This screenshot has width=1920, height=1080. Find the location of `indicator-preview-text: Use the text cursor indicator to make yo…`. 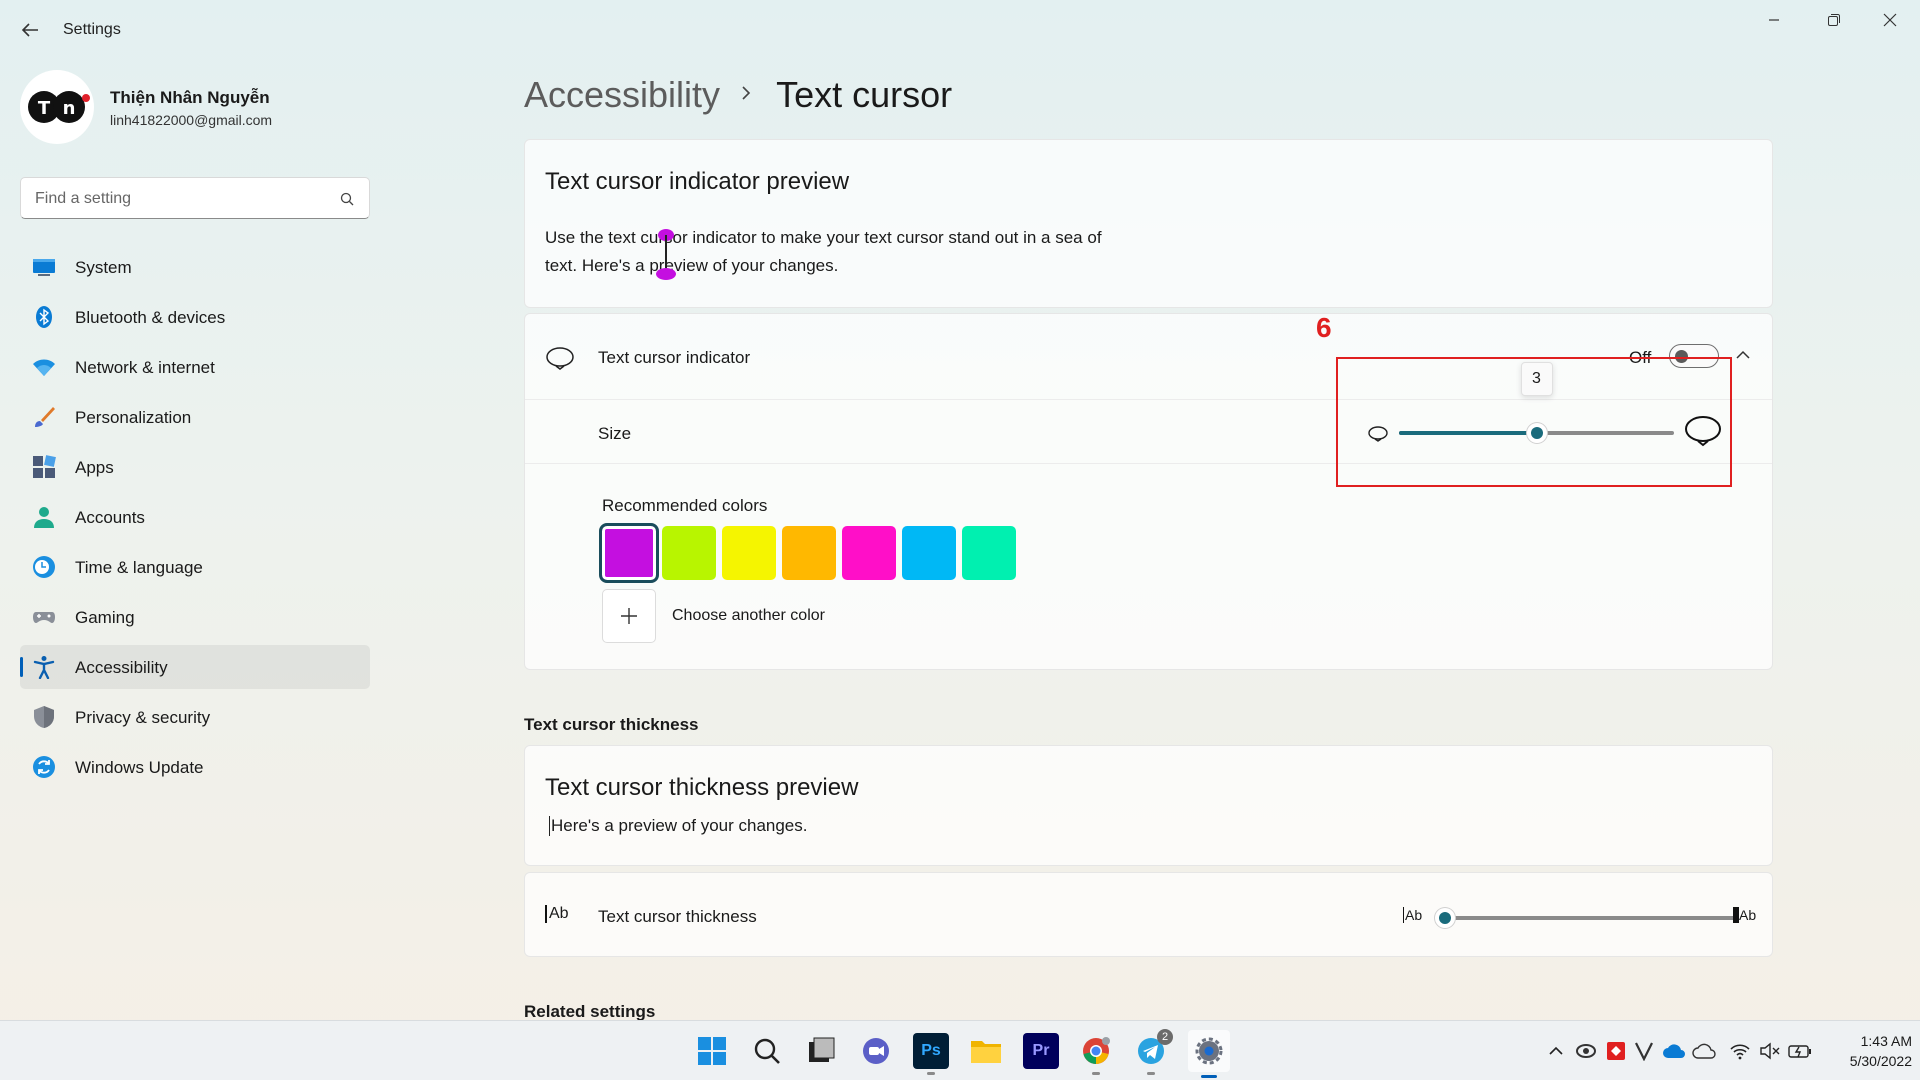

indicator-preview-text: Use the text cursor indicator to make yo… is located at coordinates (823, 251).